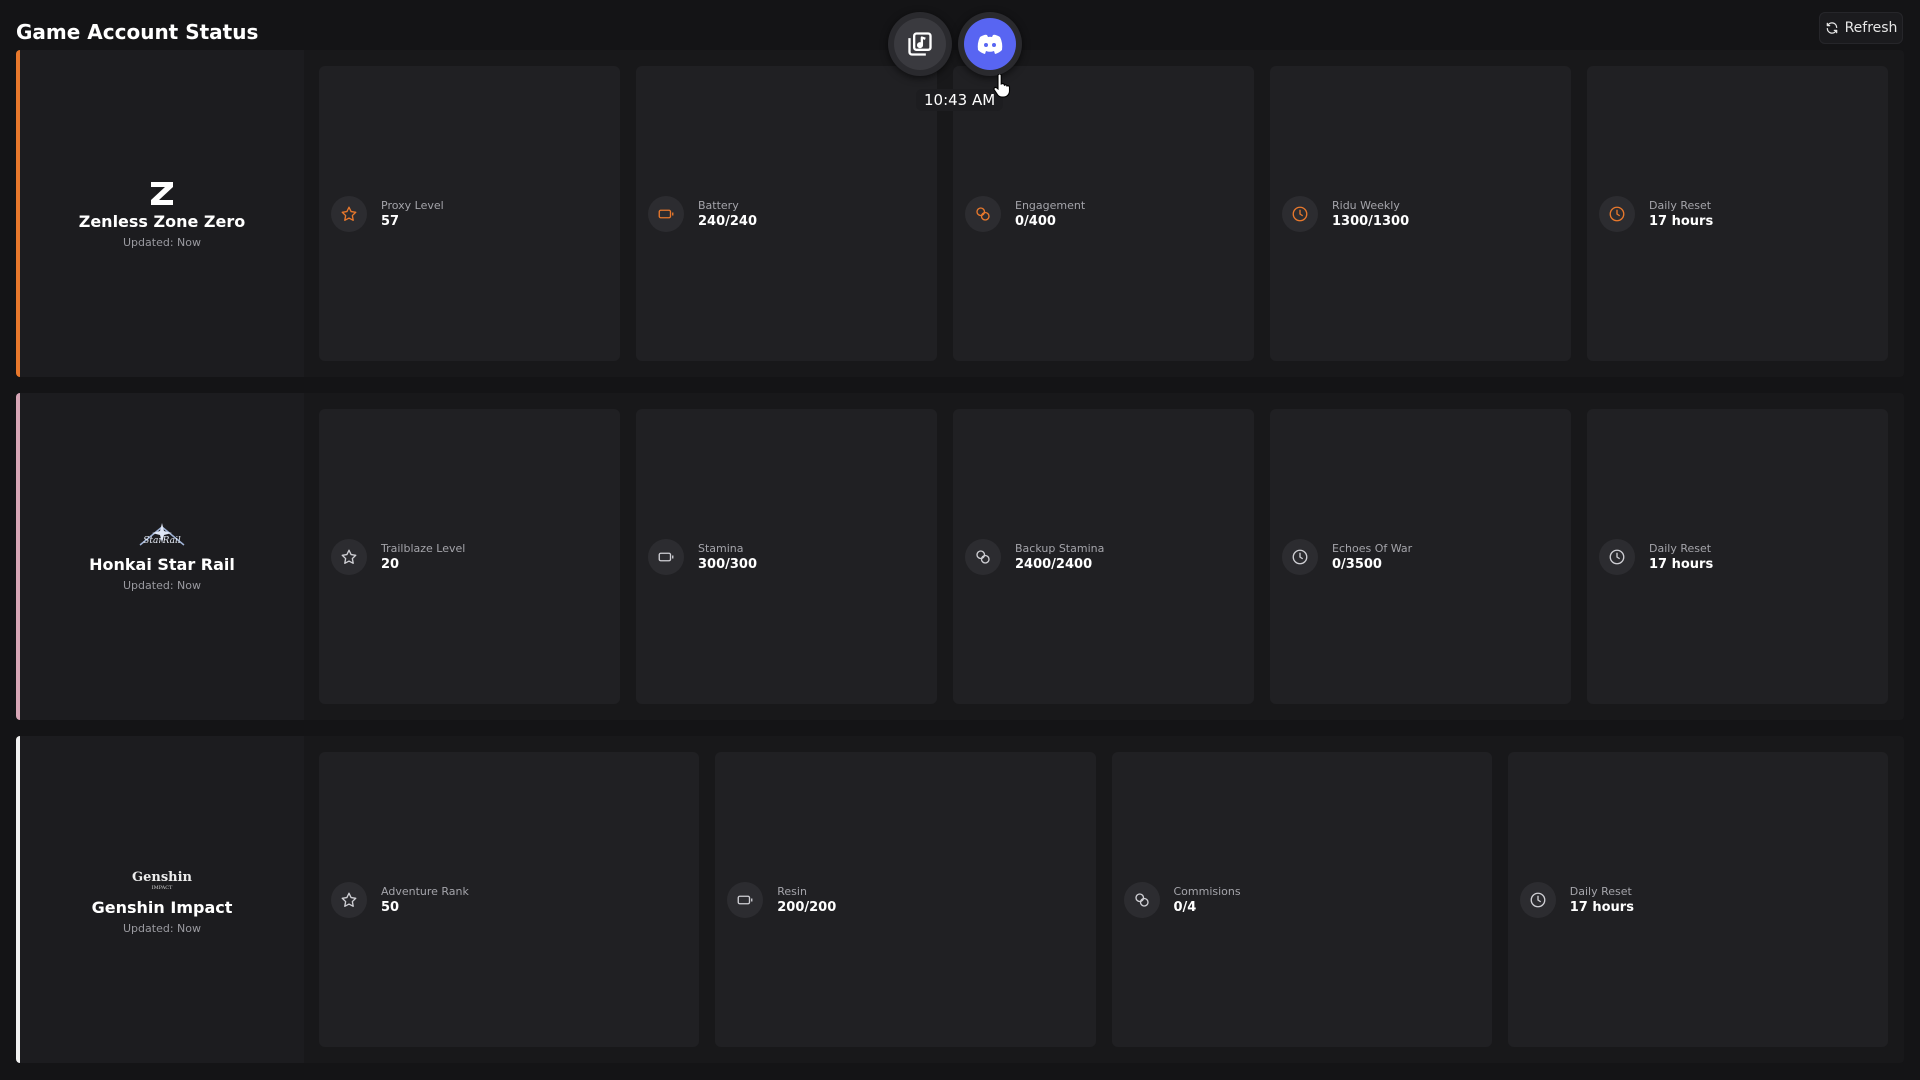 This screenshot has width=1920, height=1080. Describe the element at coordinates (1207, 891) in the screenshot. I see `stat-label: Commisions` at that location.